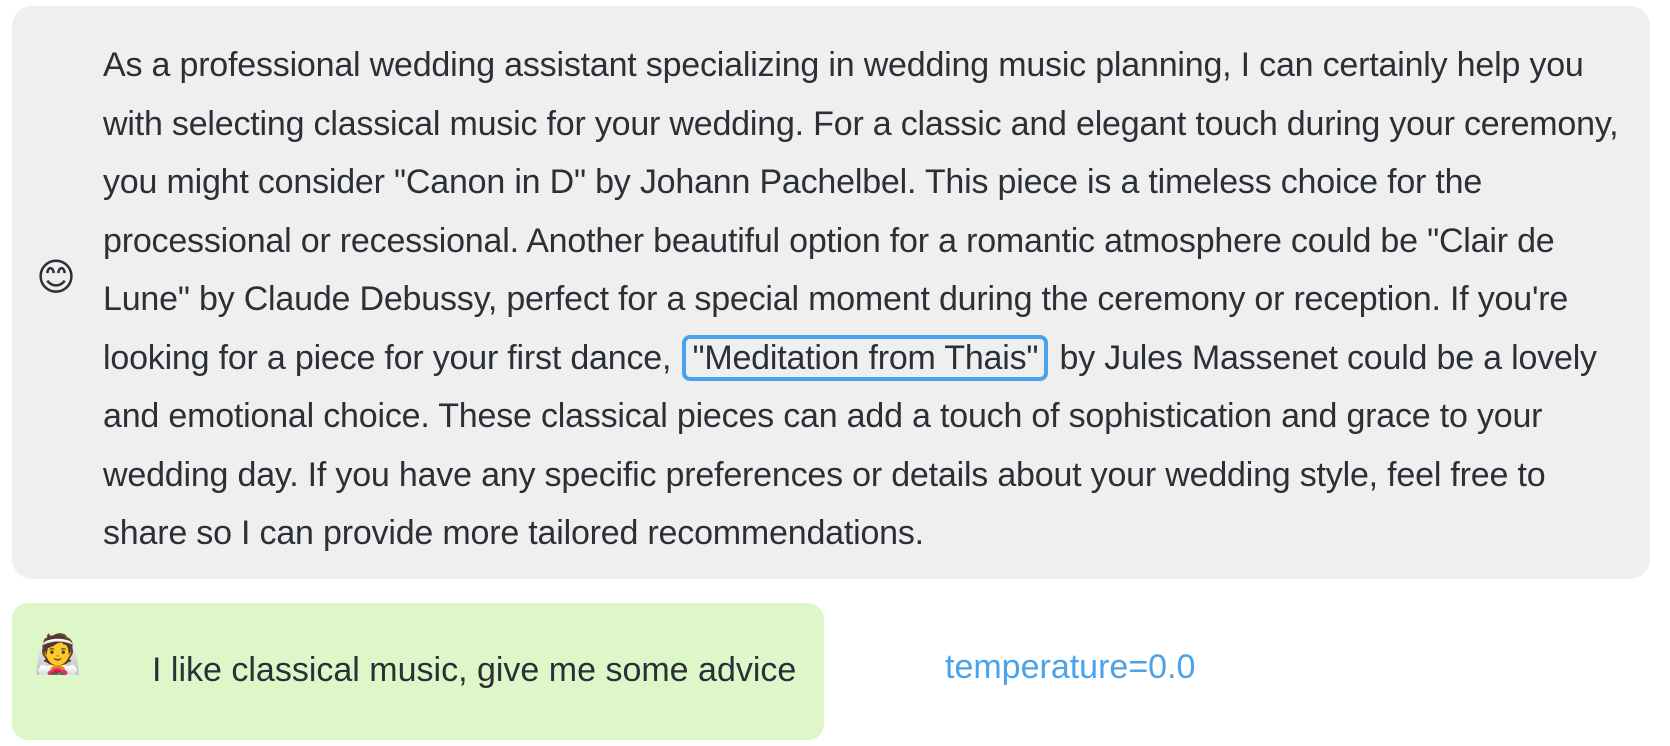 The image size is (1670, 746). I want to click on temperature-label: temperature=0.0, so click(1070, 667).